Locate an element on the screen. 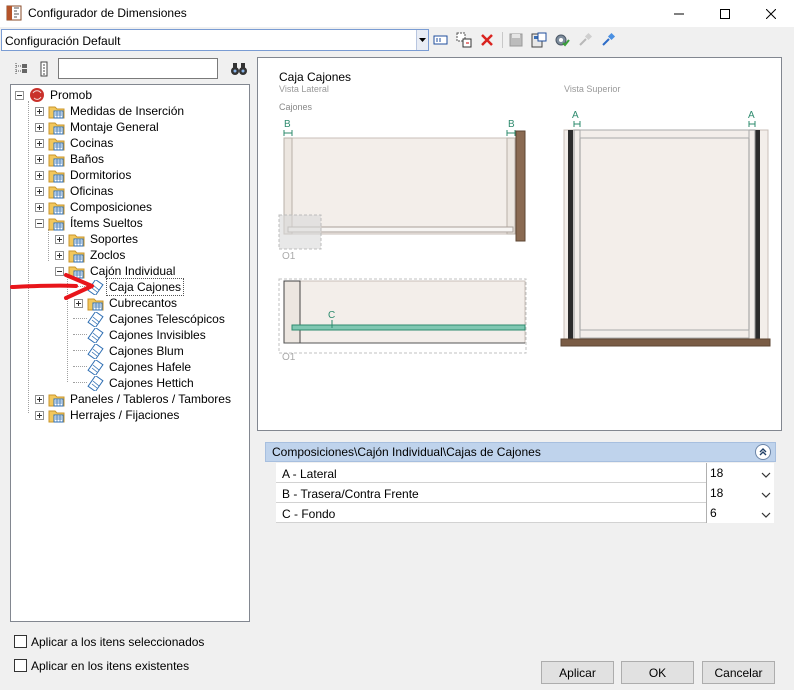 This screenshot has height=690, width=794. settings-check-icon is located at coordinates (562, 40).